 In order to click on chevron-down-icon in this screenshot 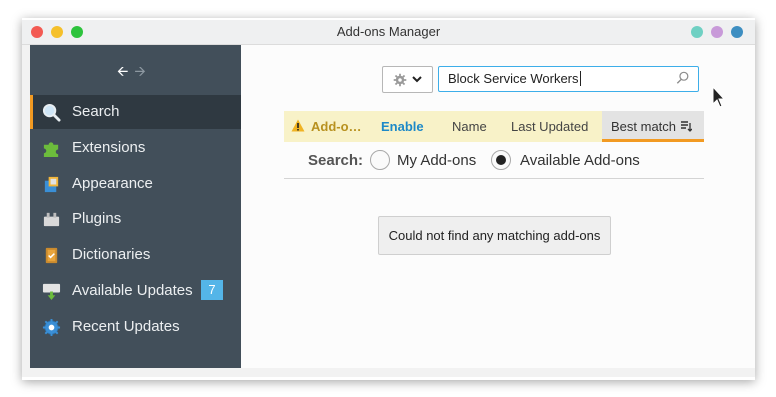, I will do `click(417, 79)`.